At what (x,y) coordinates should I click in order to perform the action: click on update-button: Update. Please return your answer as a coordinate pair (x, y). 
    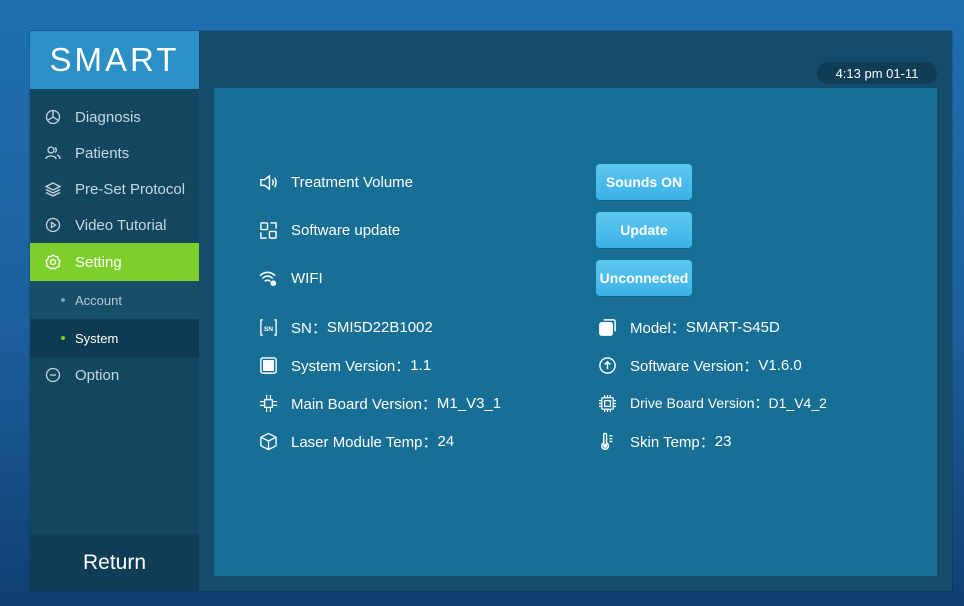
    Looking at the image, I should click on (644, 230).